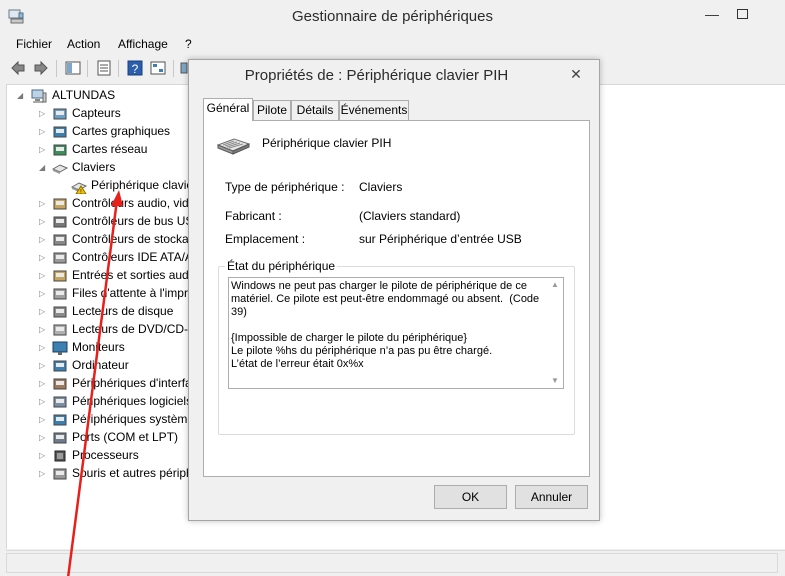 The width and height of the screenshot is (785, 576). Describe the element at coordinates (60, 276) in the screenshot. I see `audio-io-icon` at that location.